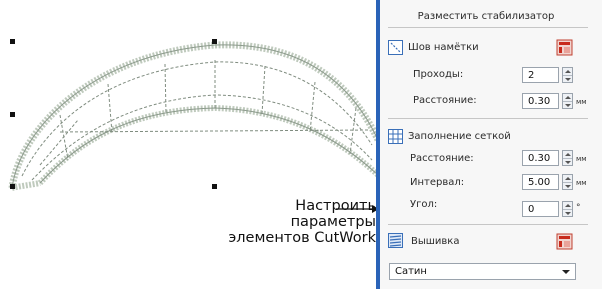 This screenshot has width=602, height=289. What do you see at coordinates (486, 16) in the screenshot?
I see `panel-title: Разместить стабилизатор` at bounding box center [486, 16].